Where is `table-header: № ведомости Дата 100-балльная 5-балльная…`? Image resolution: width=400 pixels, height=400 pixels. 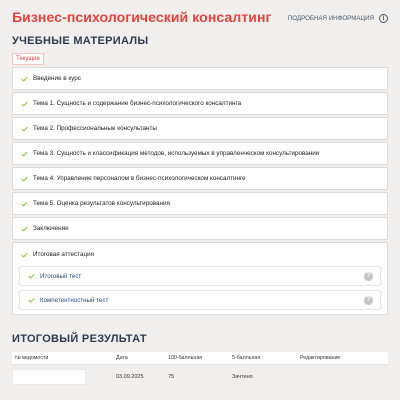
table-header: № ведомости Дата 100-балльная 5-балльная… is located at coordinates (200, 358).